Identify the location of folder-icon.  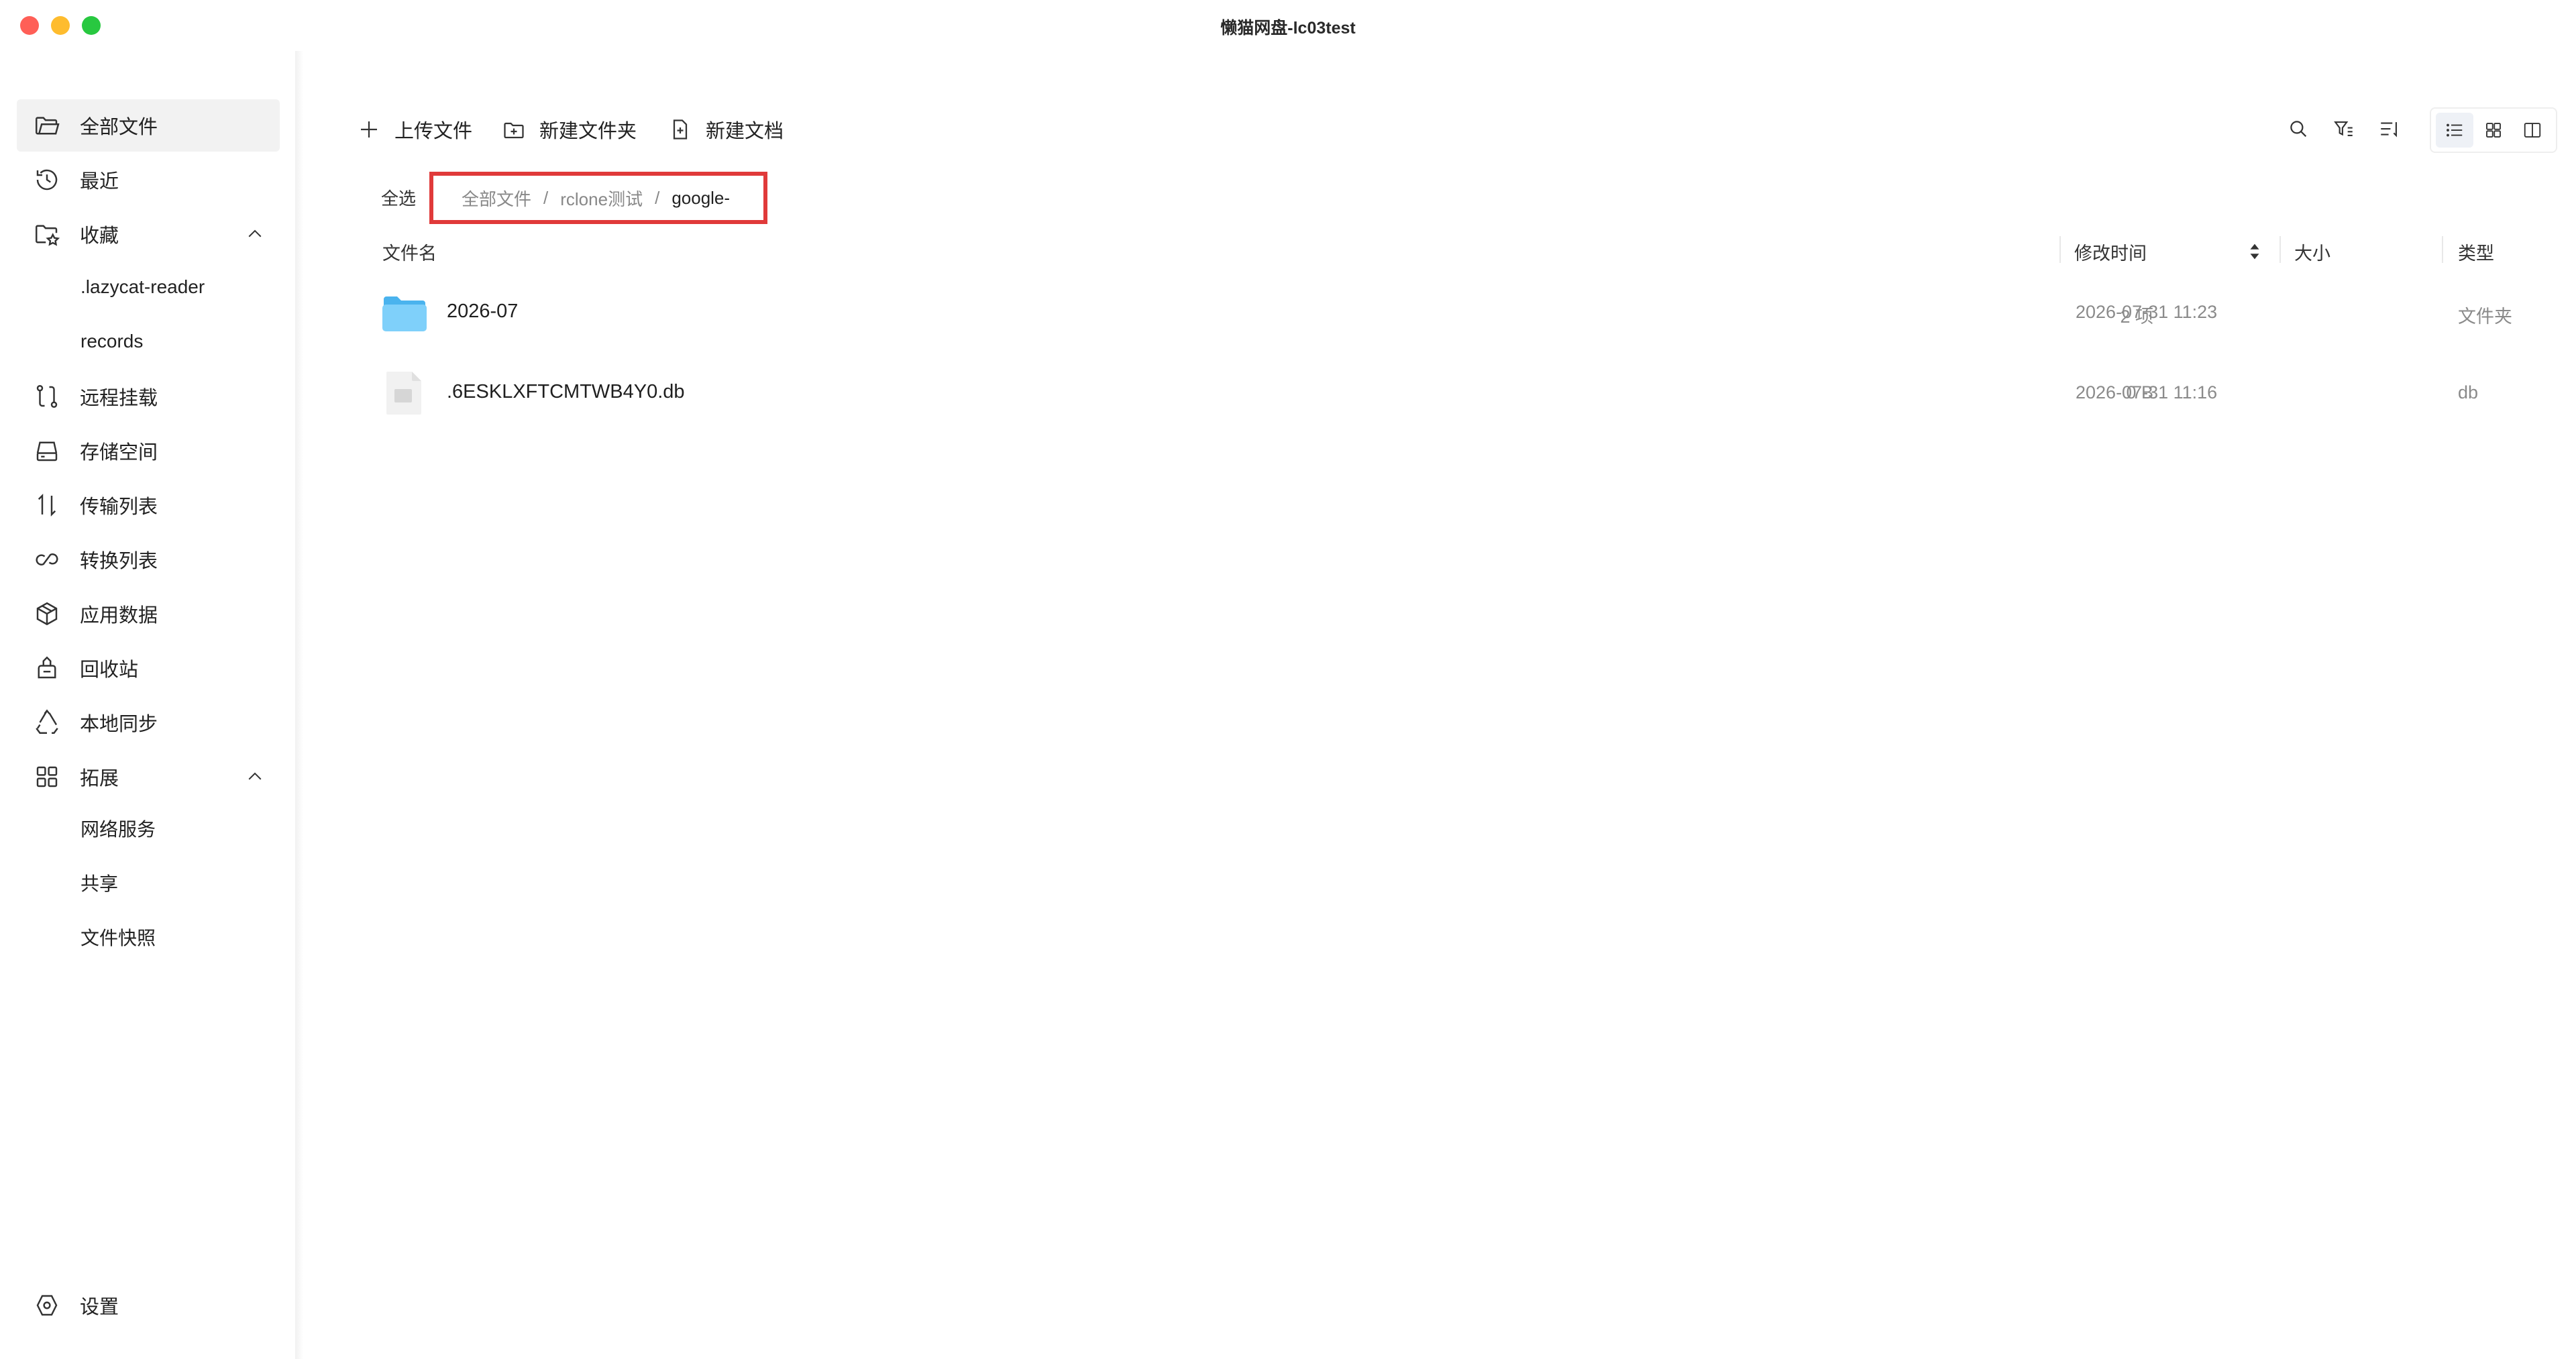
(404, 313).